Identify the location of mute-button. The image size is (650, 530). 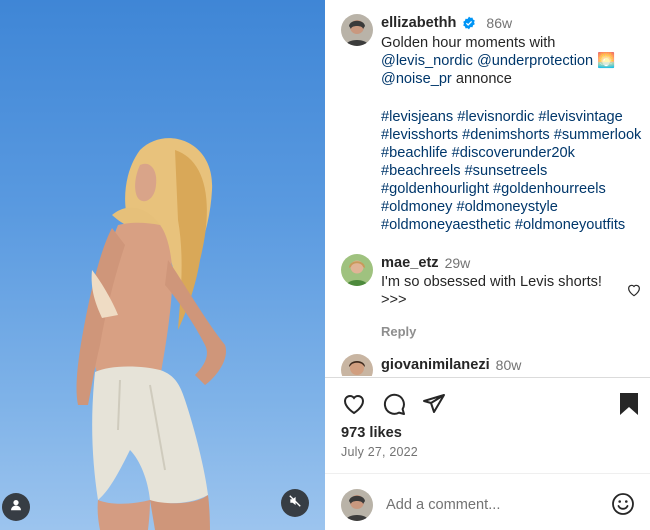
(295, 503).